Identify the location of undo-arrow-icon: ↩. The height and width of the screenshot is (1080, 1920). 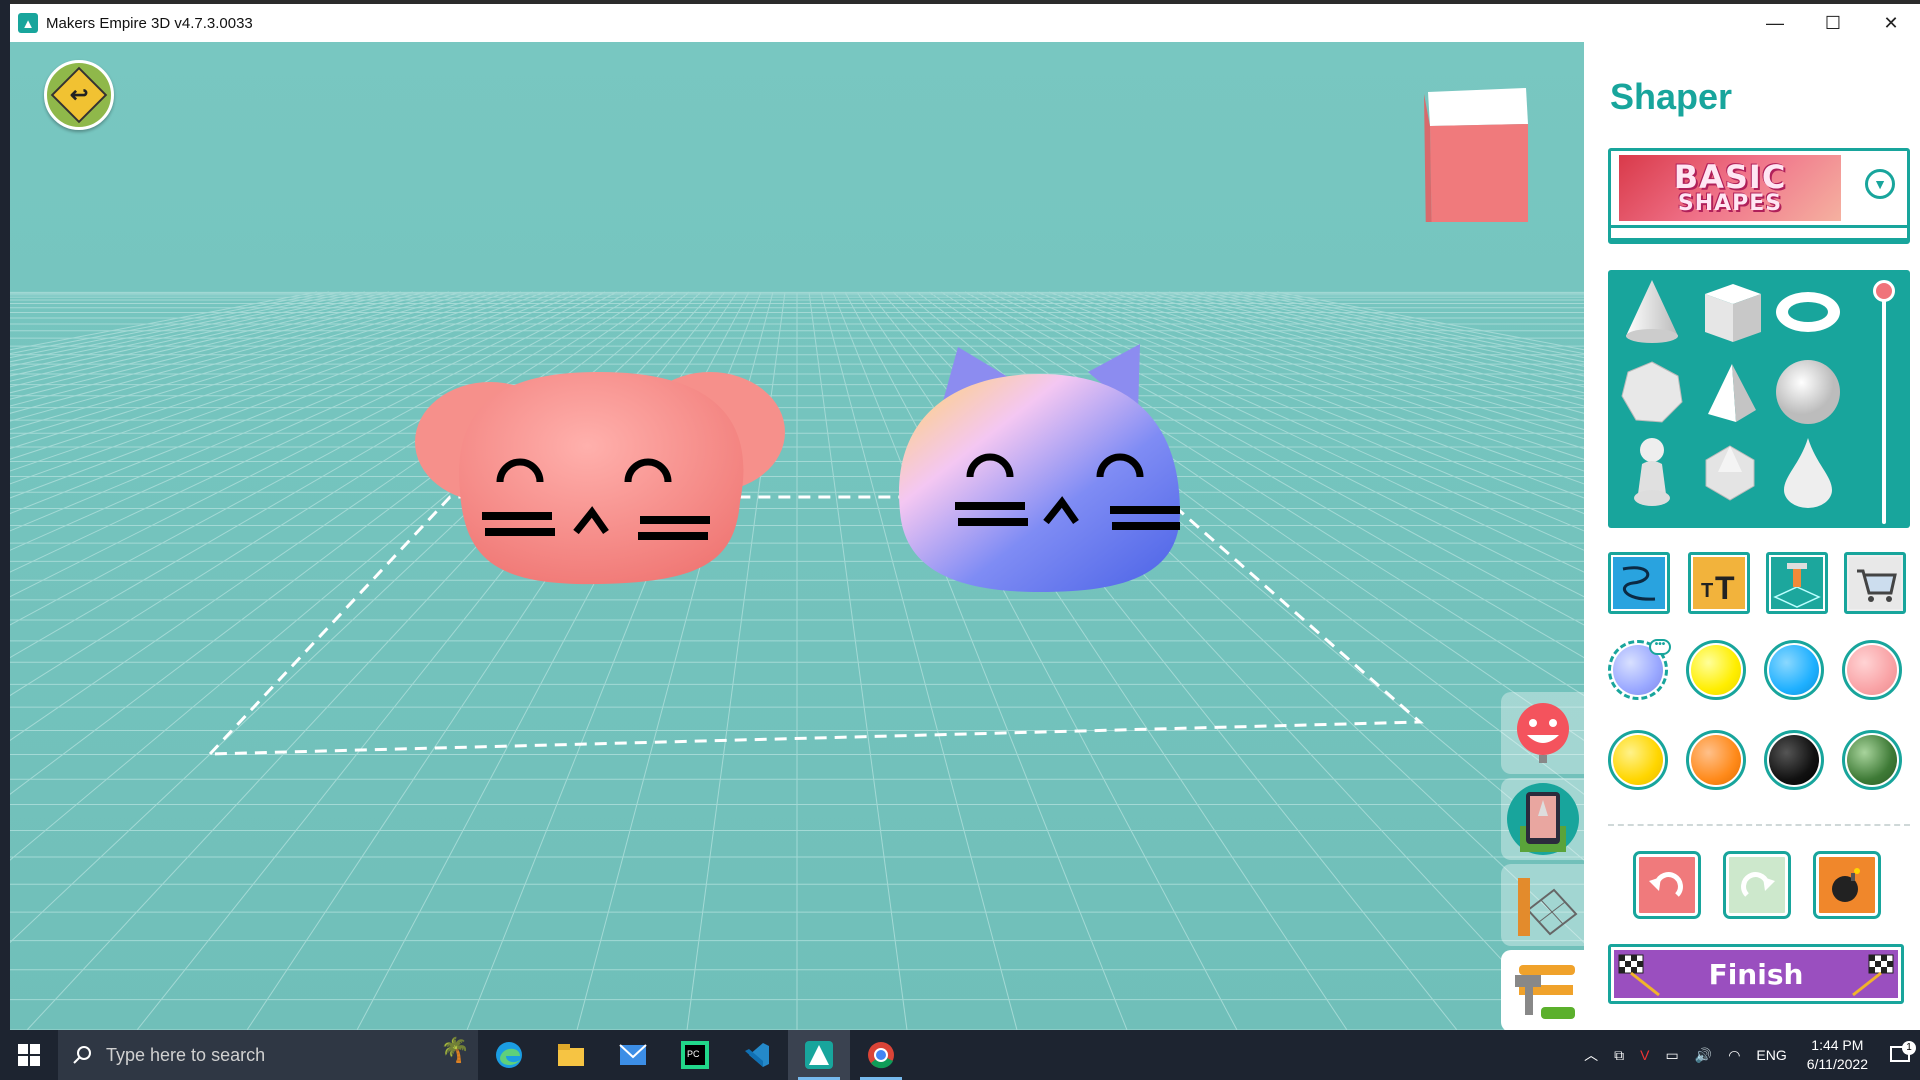
(79, 95).